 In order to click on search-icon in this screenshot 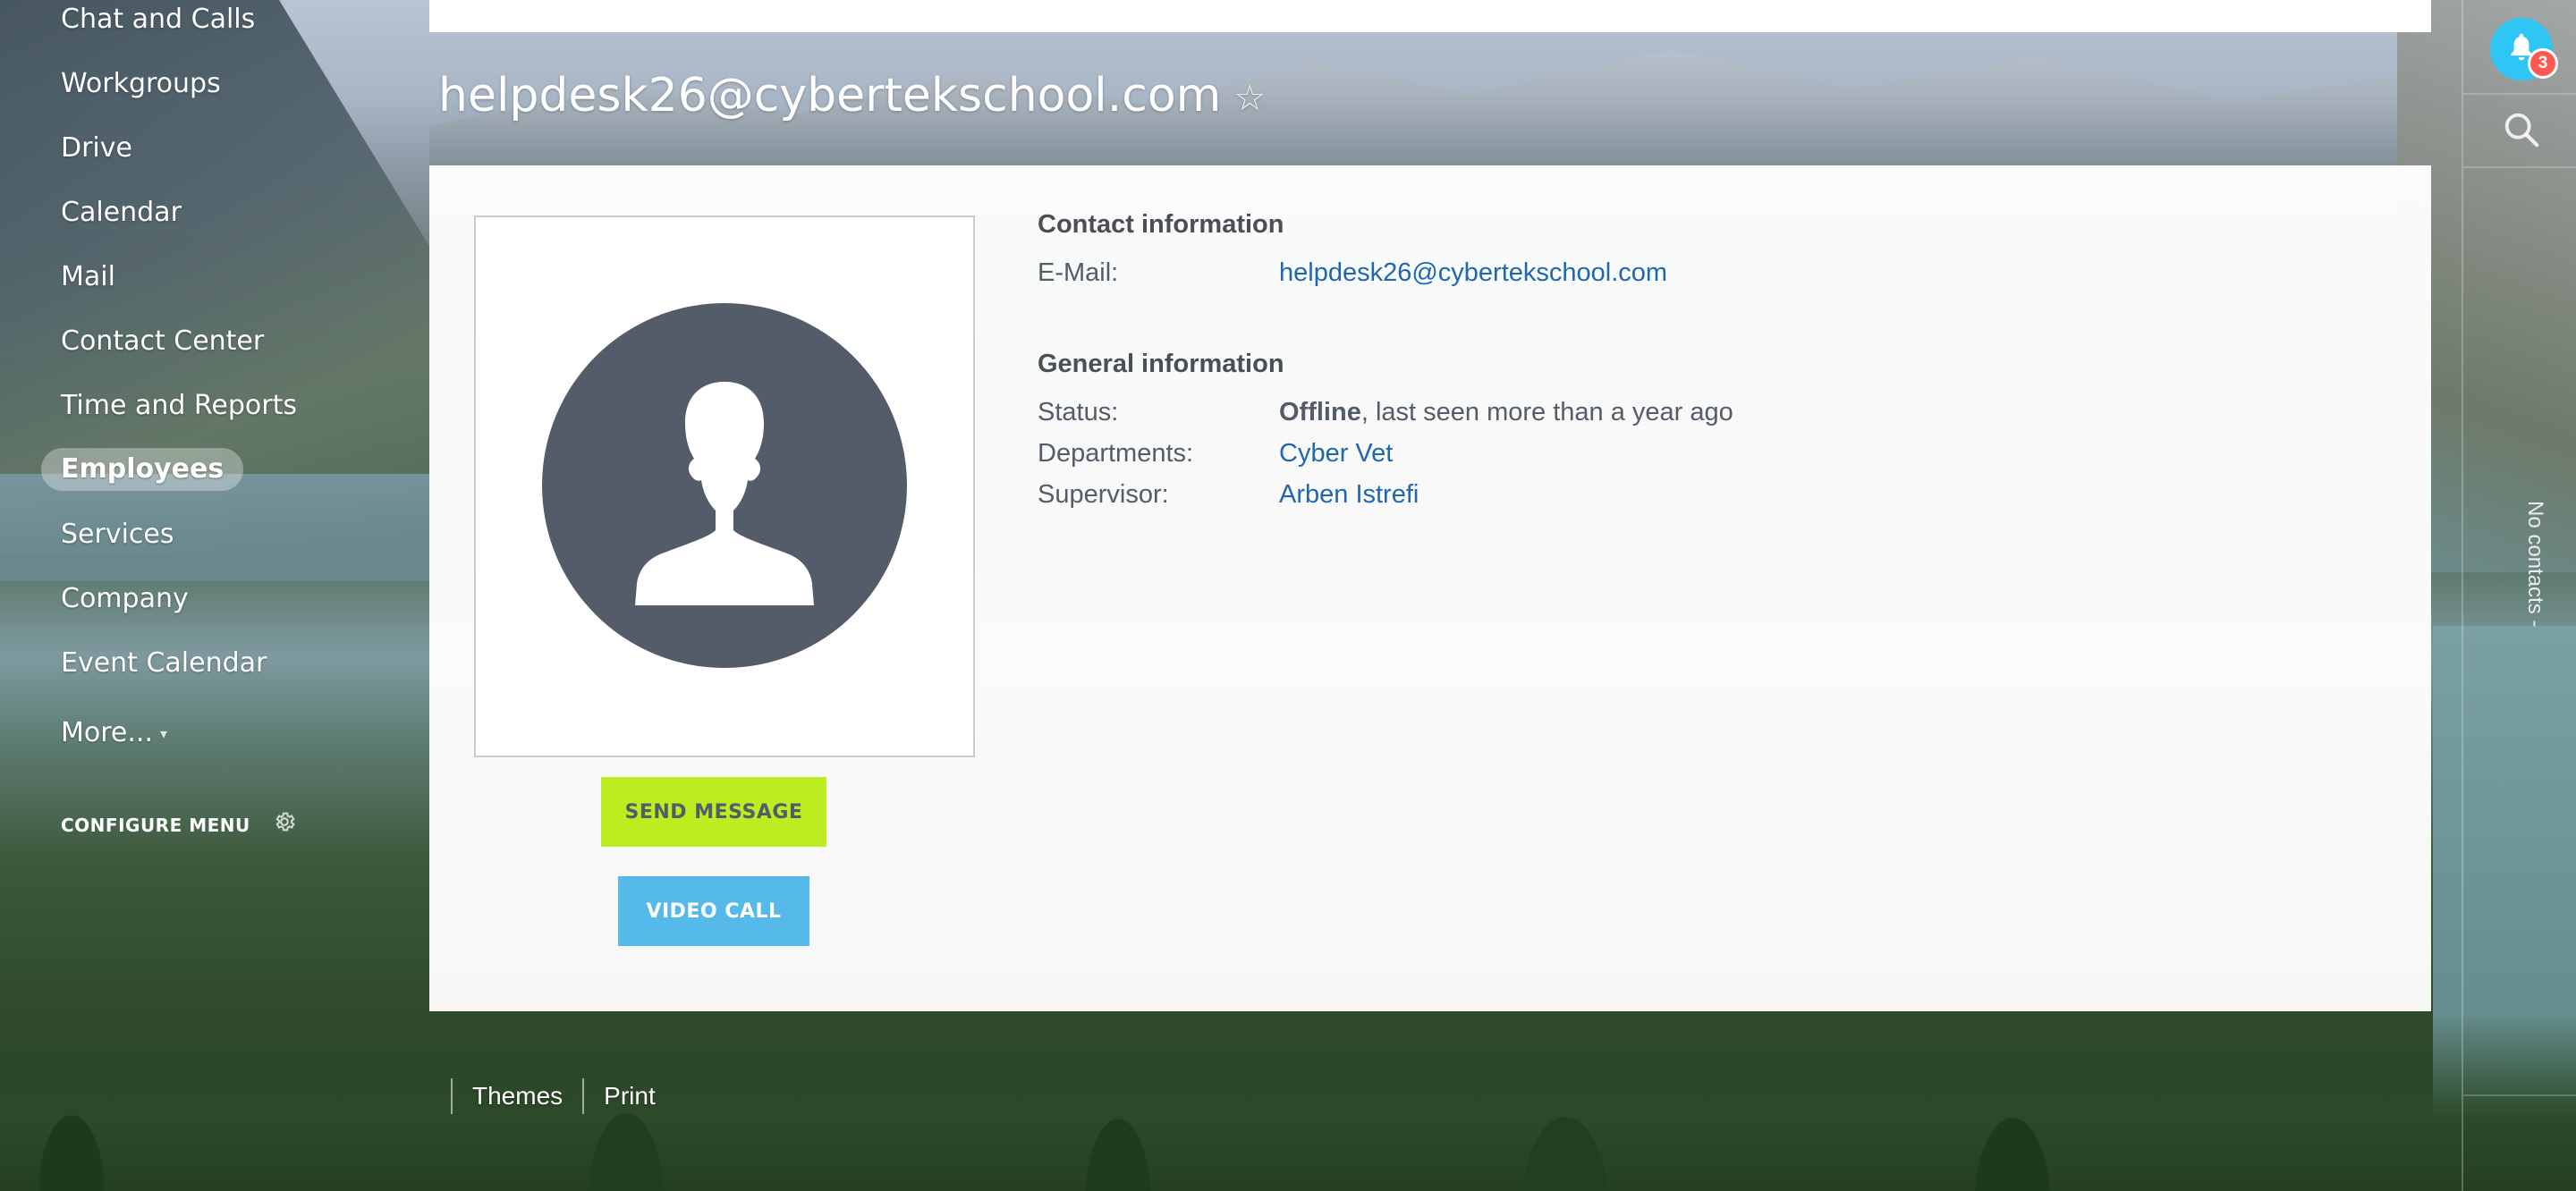, I will do `click(2521, 129)`.